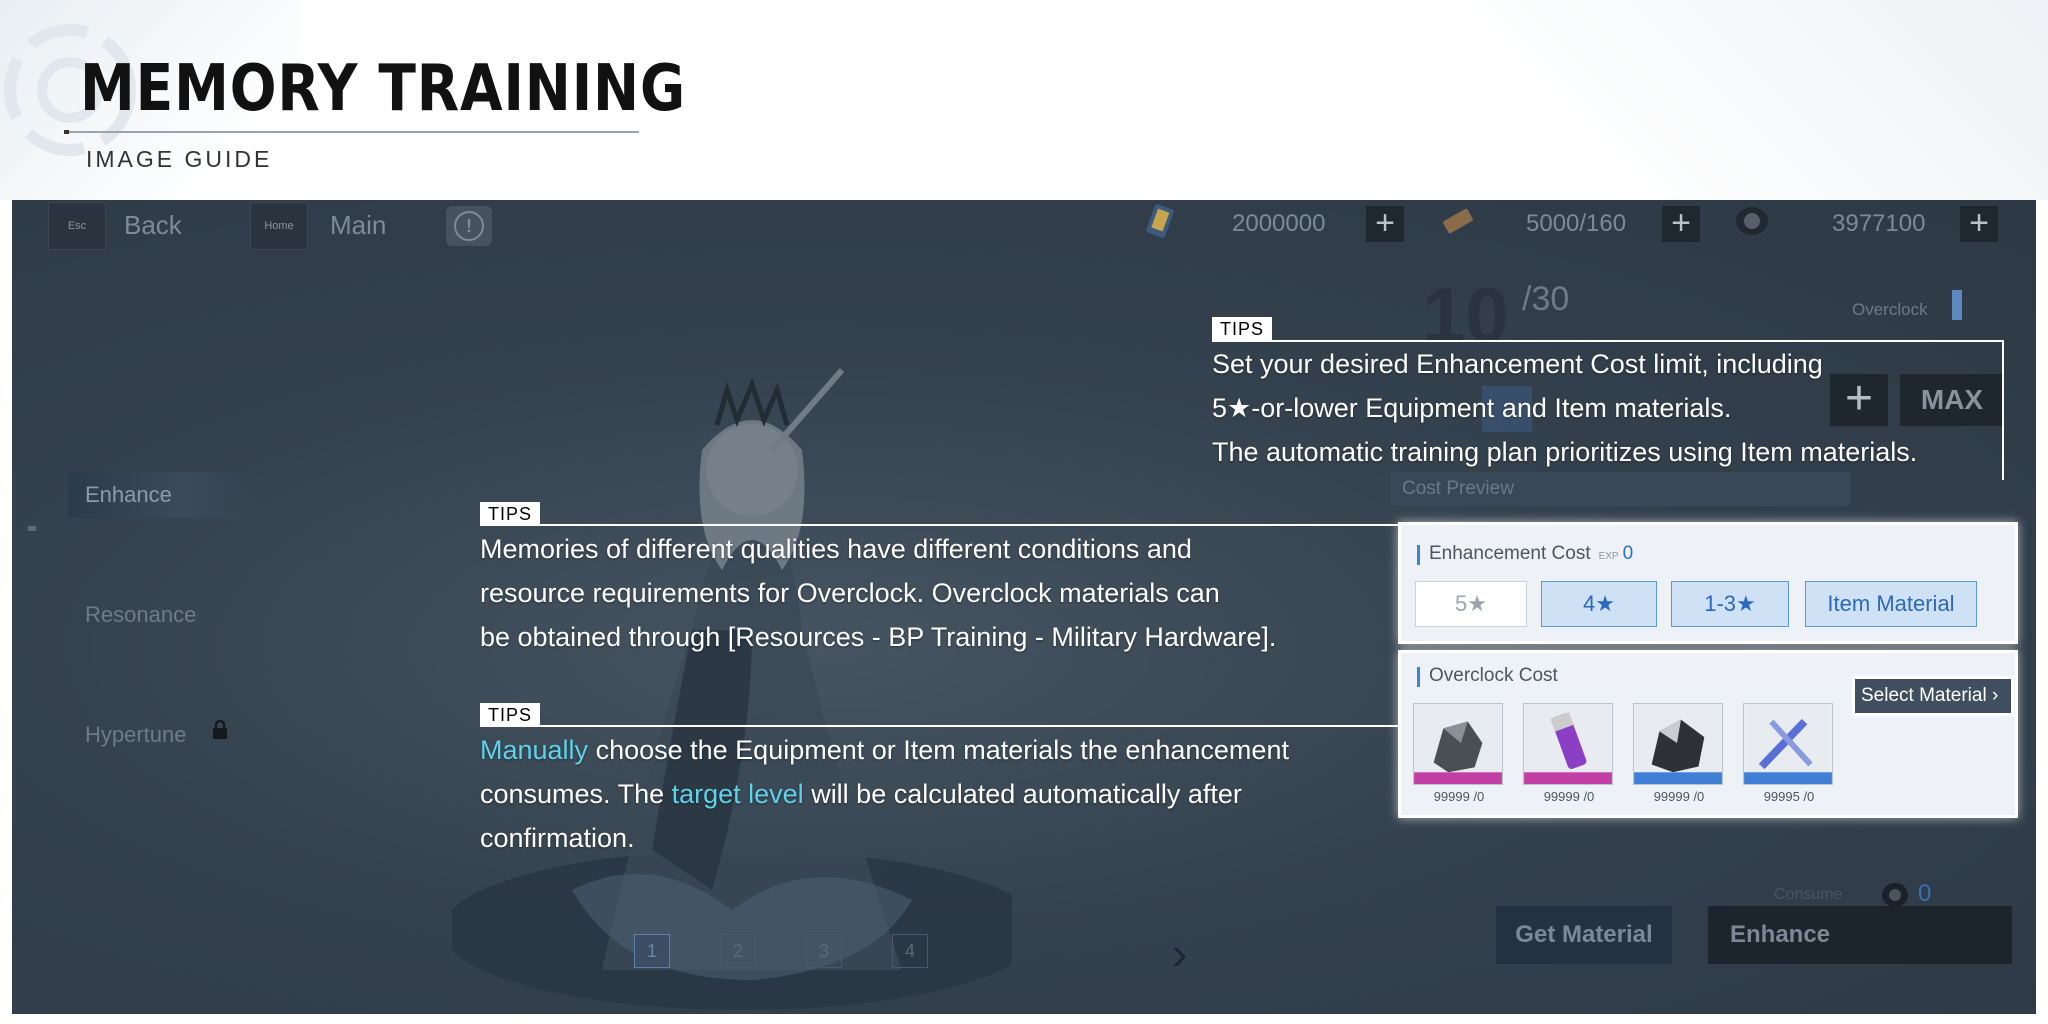 The image size is (2048, 1024). Describe the element at coordinates (358, 225) in the screenshot. I see `main-button: Main` at that location.